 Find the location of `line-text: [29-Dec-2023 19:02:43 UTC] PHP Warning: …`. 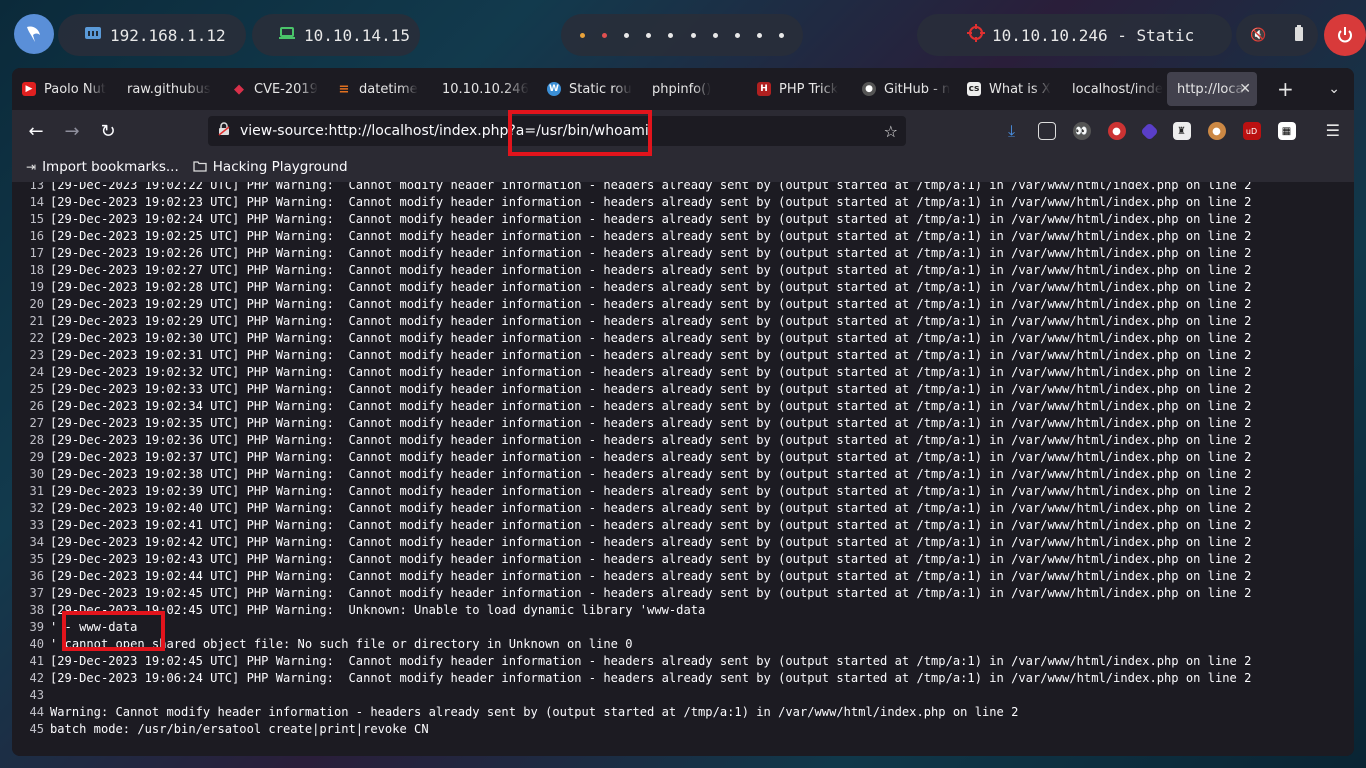

line-text: [29-Dec-2023 19:02:43 UTC] PHP Warning: … is located at coordinates (651, 559).